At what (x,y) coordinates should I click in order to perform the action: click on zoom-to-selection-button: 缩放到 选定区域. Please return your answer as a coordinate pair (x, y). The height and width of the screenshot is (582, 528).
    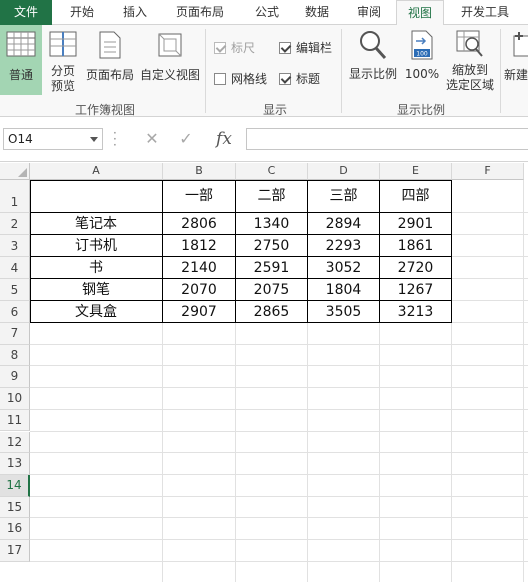
    Looking at the image, I should click on (470, 61).